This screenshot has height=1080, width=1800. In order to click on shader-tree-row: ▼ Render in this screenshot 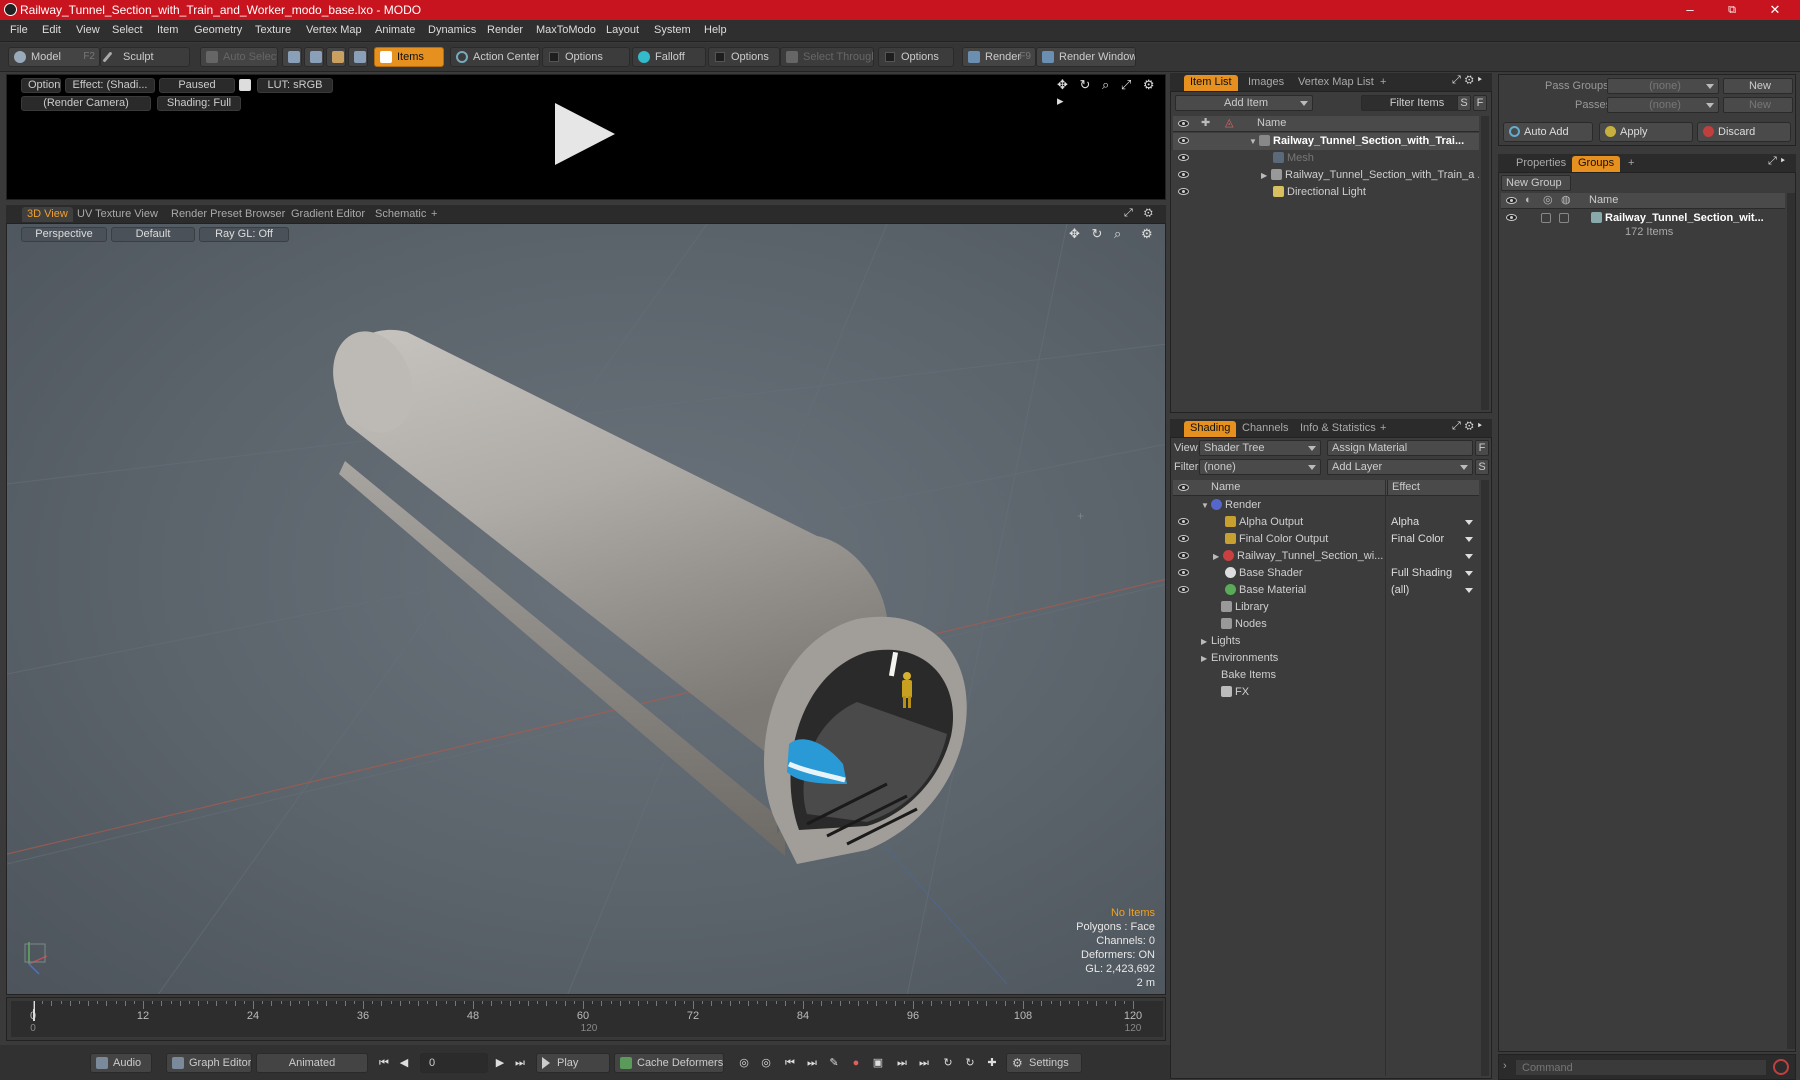, I will do `click(1326, 505)`.